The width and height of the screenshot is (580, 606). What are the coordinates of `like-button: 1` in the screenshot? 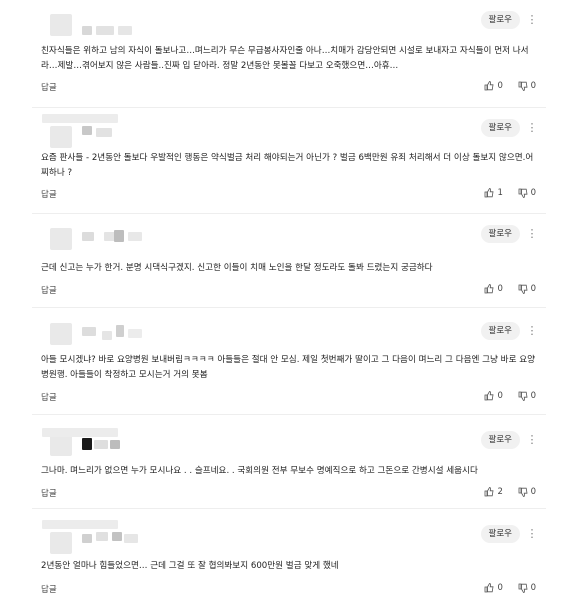 It's located at (493, 193).